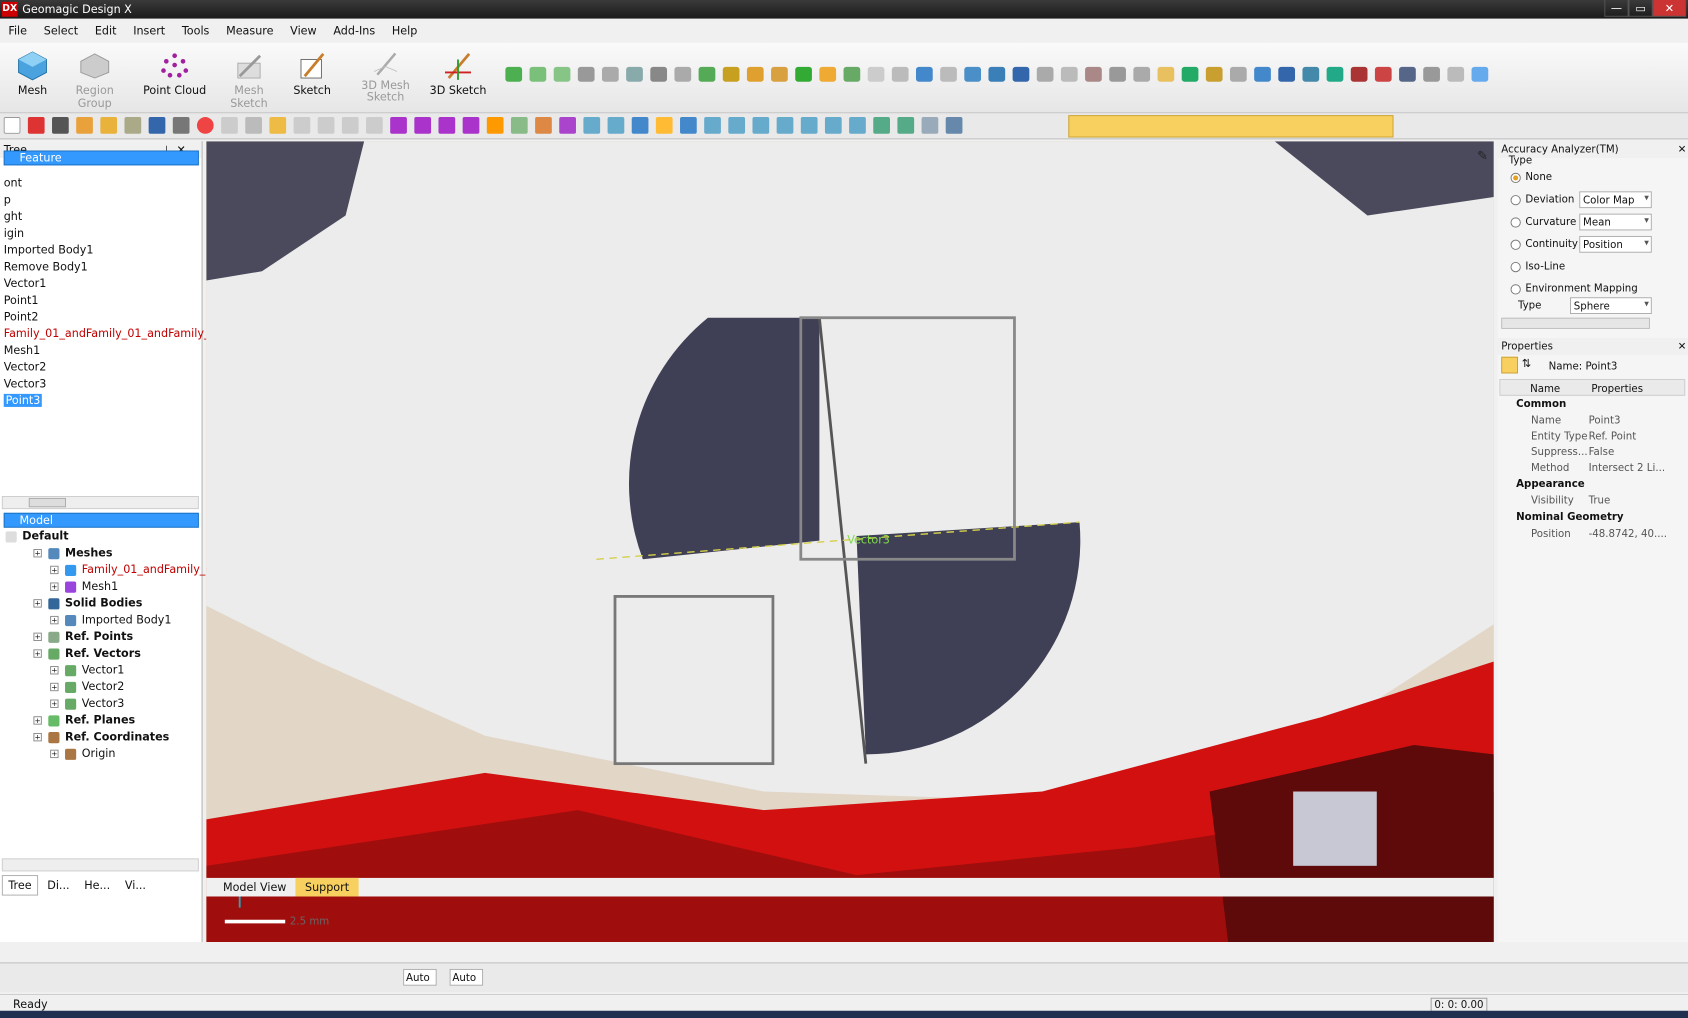 This screenshot has width=1688, height=1018. Describe the element at coordinates (1615, 200) in the screenshot. I see `deviation-dropdown: Color Map` at that location.